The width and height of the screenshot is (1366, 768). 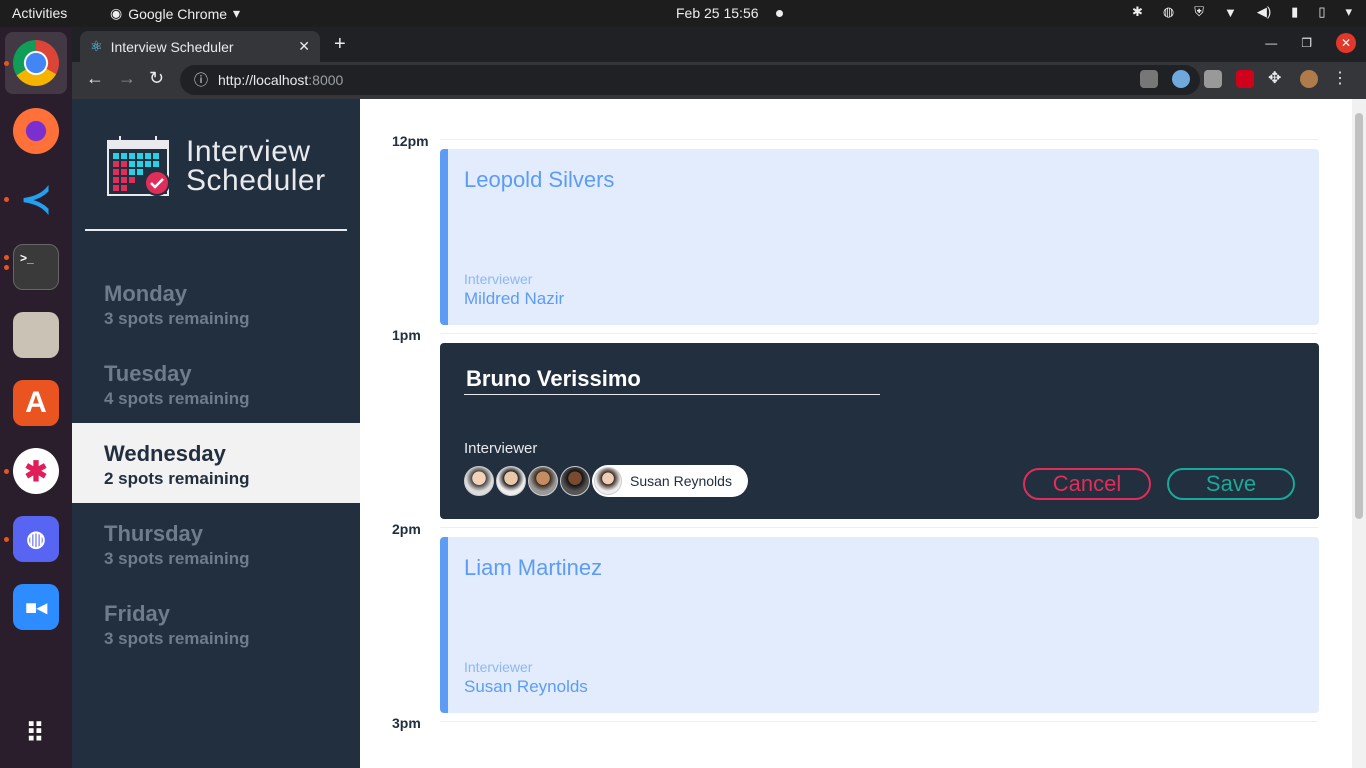 What do you see at coordinates (1231, 484) in the screenshot?
I see `save-button: Save` at bounding box center [1231, 484].